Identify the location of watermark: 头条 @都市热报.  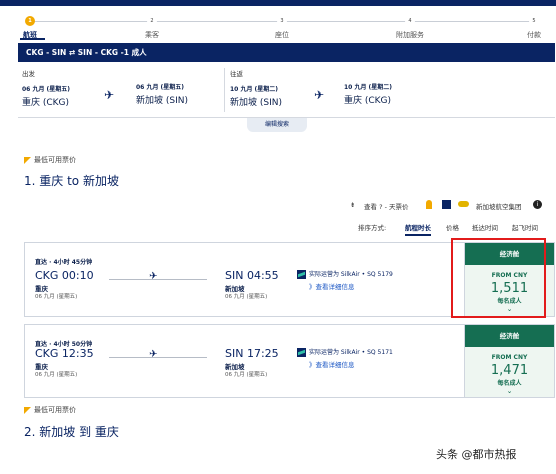
(476, 454).